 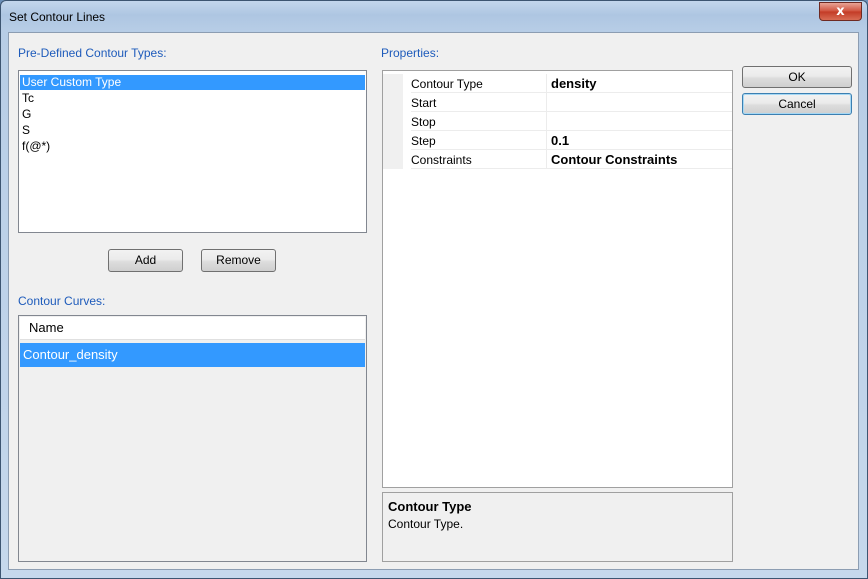 What do you see at coordinates (639, 83) in the screenshot?
I see `property-value: density` at bounding box center [639, 83].